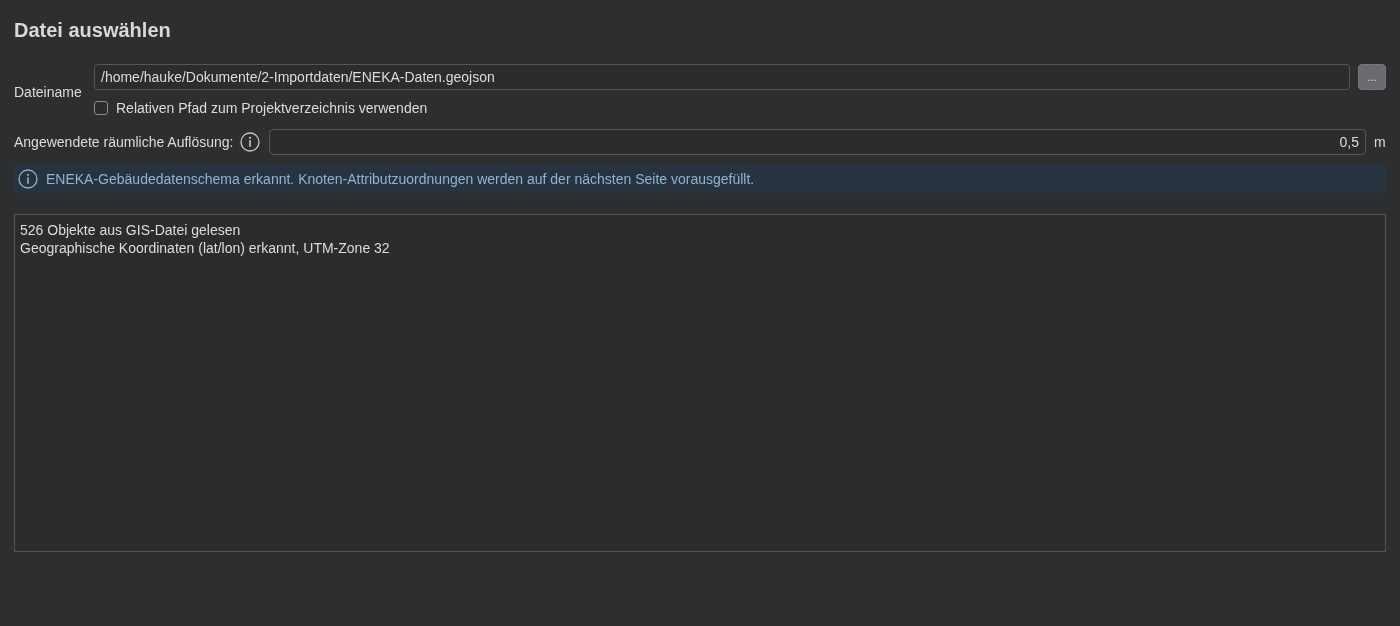  Describe the element at coordinates (205, 248) in the screenshot. I see `log-line: Geographische Koordinaten (lat/lon) erkannt, UTM-Zone 32` at that location.